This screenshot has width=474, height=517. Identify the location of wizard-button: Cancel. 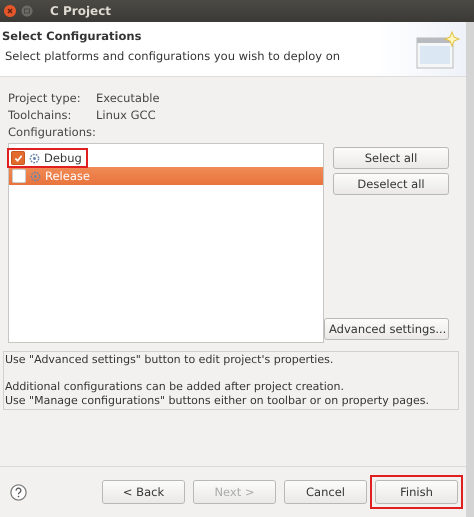
(325, 492).